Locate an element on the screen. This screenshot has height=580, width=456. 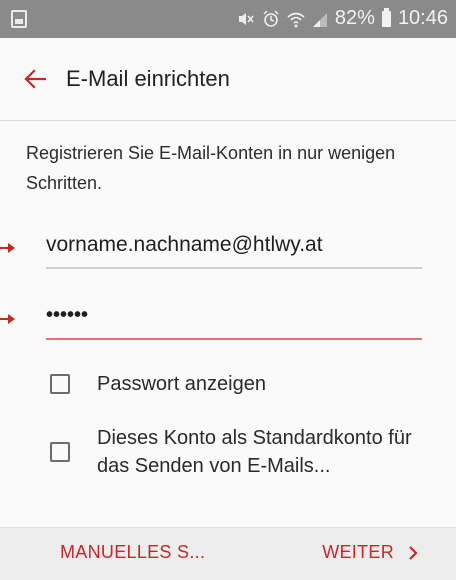
arrow-left-icon is located at coordinates (35, 79).